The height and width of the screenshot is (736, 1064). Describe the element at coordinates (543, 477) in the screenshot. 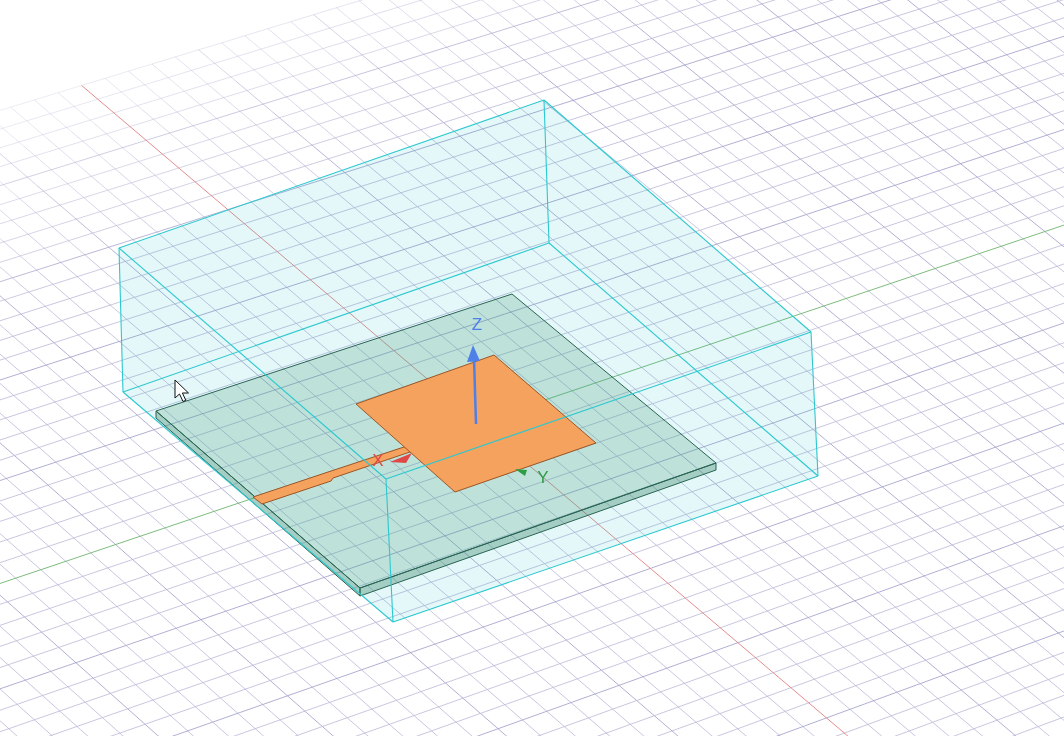

I see `axis-label: Y` at that location.